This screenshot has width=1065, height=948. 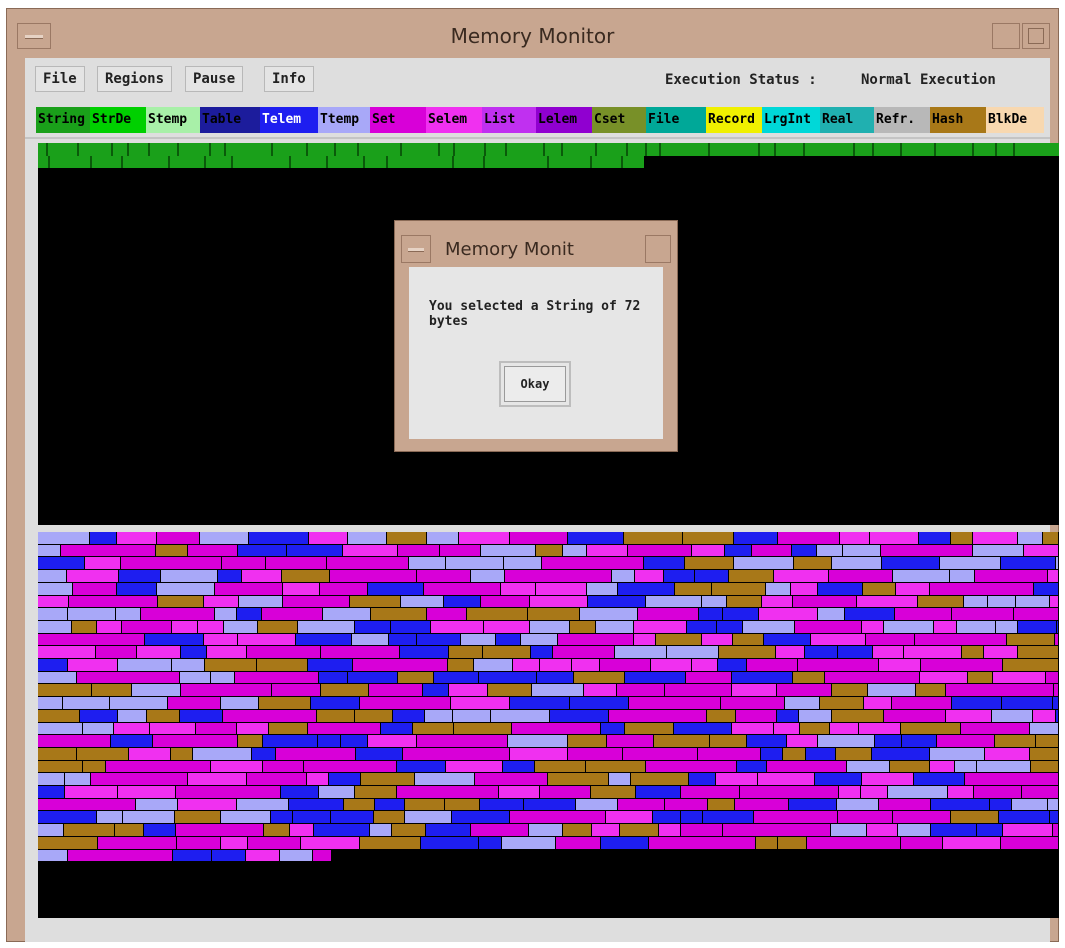 I want to click on menu-file: File, so click(x=60, y=79).